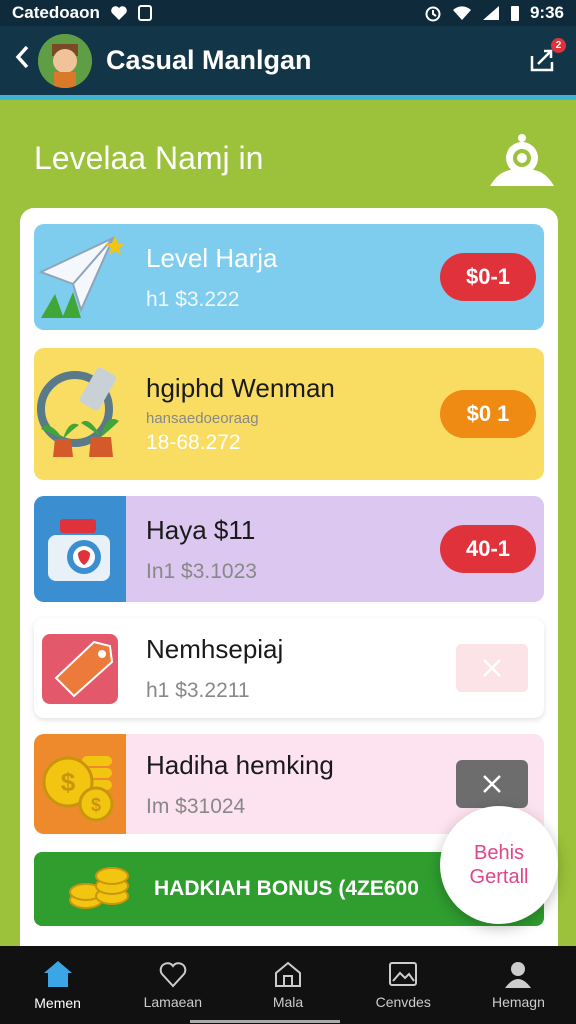 Image resolution: width=576 pixels, height=1024 pixels. Describe the element at coordinates (403, 974) in the screenshot. I see `image-icon` at that location.